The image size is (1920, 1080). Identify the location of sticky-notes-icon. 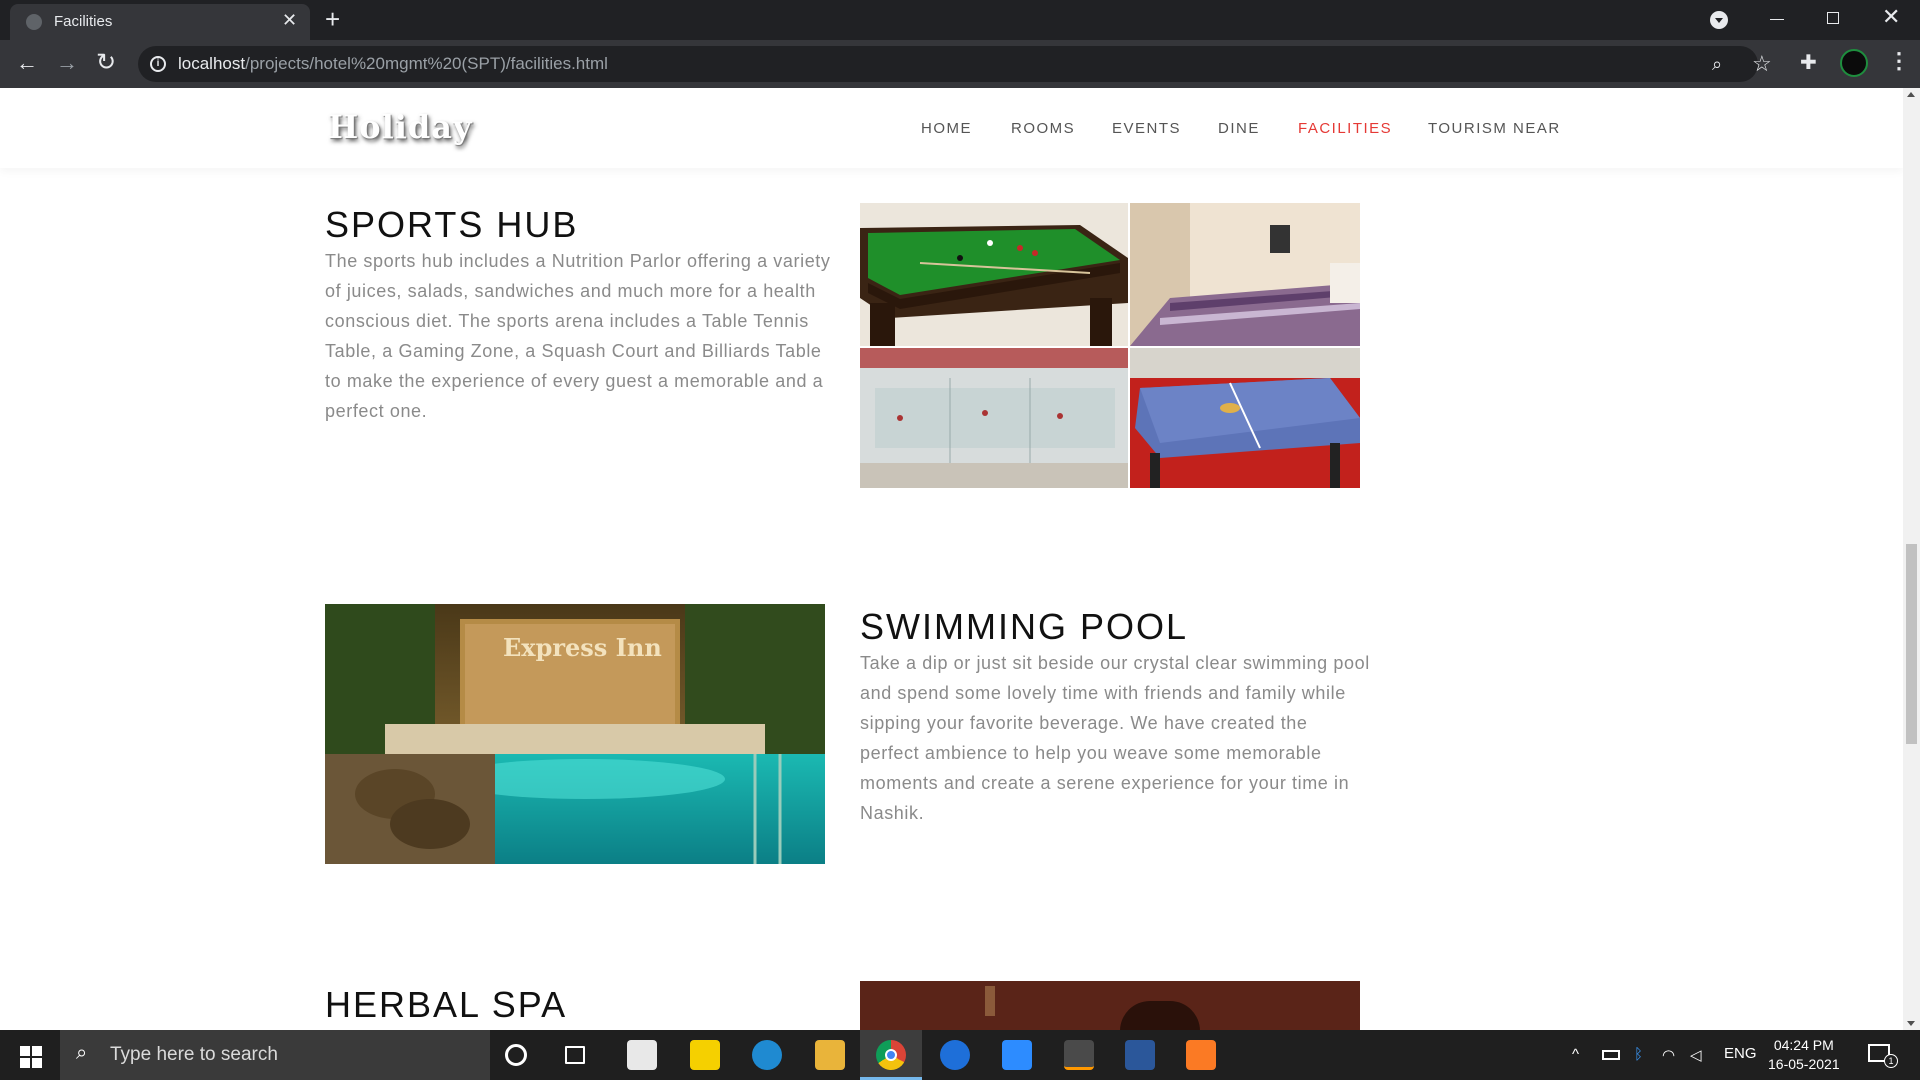
(705, 1055).